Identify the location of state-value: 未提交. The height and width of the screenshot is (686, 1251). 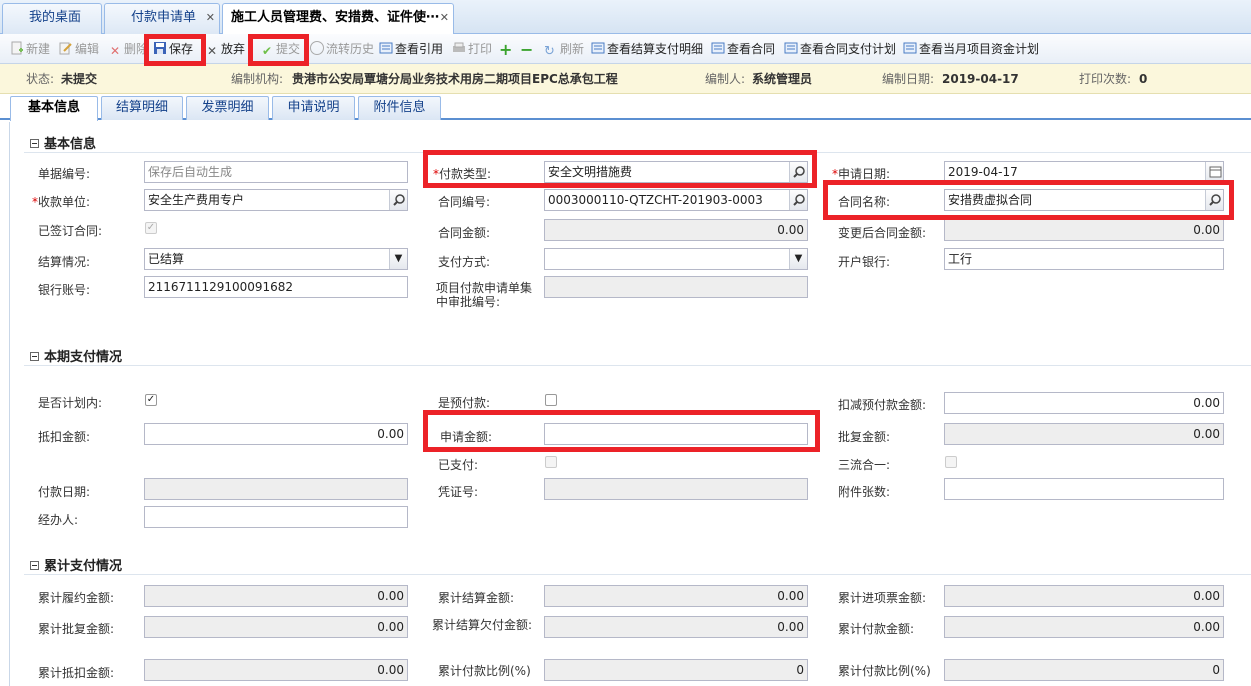
(79, 79).